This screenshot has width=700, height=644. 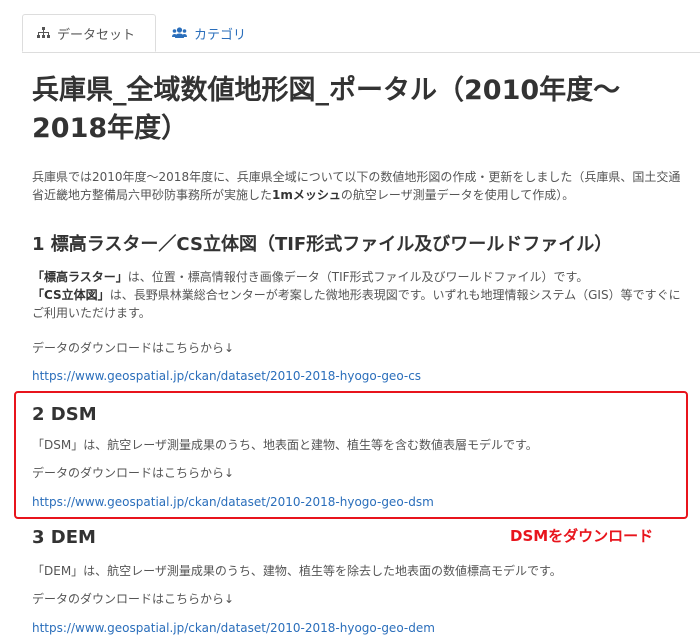 I want to click on page-title: 兵庫県_全域数値地形図_ポータル（2010年度～2018年度）, so click(x=326, y=109).